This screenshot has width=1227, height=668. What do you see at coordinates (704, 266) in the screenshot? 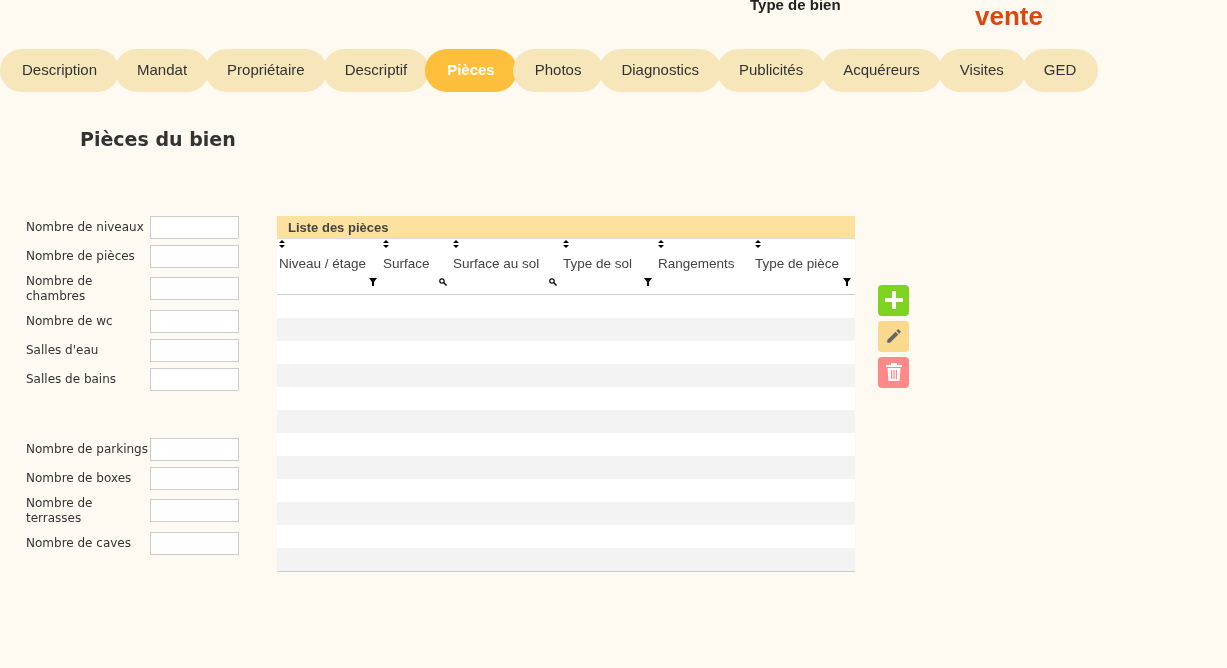
I see `column-header: Rangements` at bounding box center [704, 266].